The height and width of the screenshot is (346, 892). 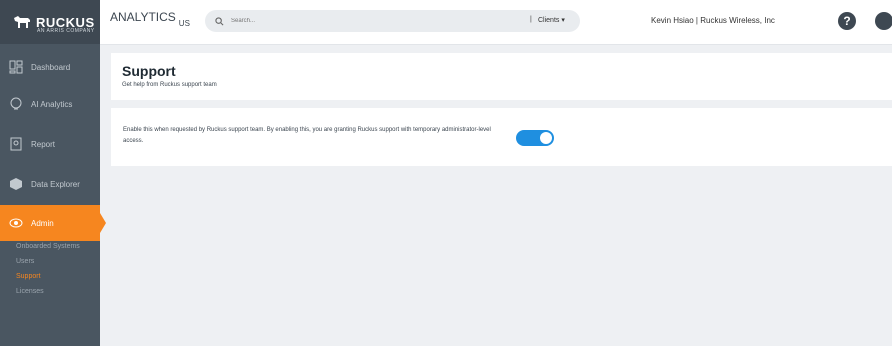 I want to click on brand-logo: RUCKUS AN ARRIS COMPANY, so click(x=50, y=22).